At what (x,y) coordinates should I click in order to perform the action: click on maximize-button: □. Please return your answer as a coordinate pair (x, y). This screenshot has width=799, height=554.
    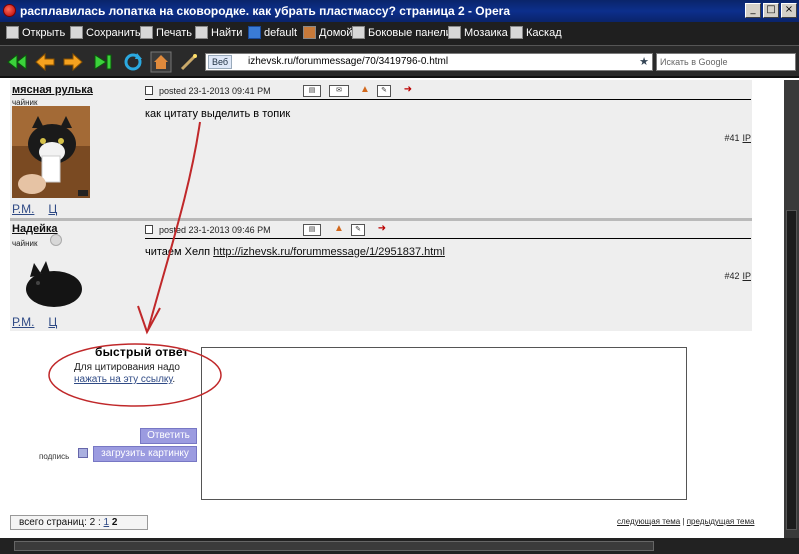
    Looking at the image, I should click on (771, 10).